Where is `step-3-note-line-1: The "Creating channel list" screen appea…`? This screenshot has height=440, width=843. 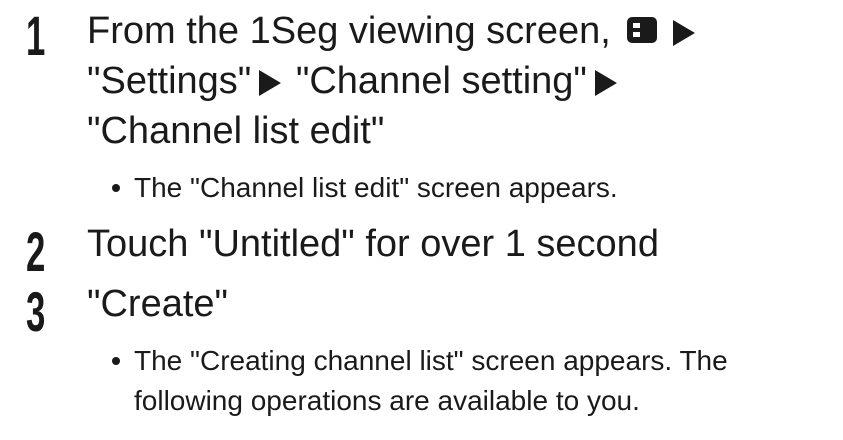
step-3-note-line-1: The "Creating channel list" screen appea… is located at coordinates (431, 360).